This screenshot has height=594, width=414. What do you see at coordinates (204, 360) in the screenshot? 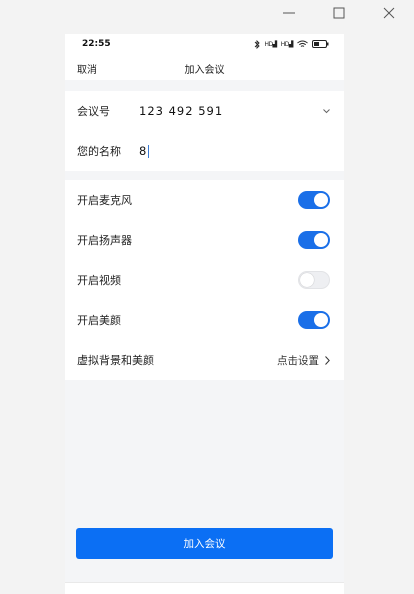
I see `virtual-background-row: 虚拟背景和美颜 点击设置` at bounding box center [204, 360].